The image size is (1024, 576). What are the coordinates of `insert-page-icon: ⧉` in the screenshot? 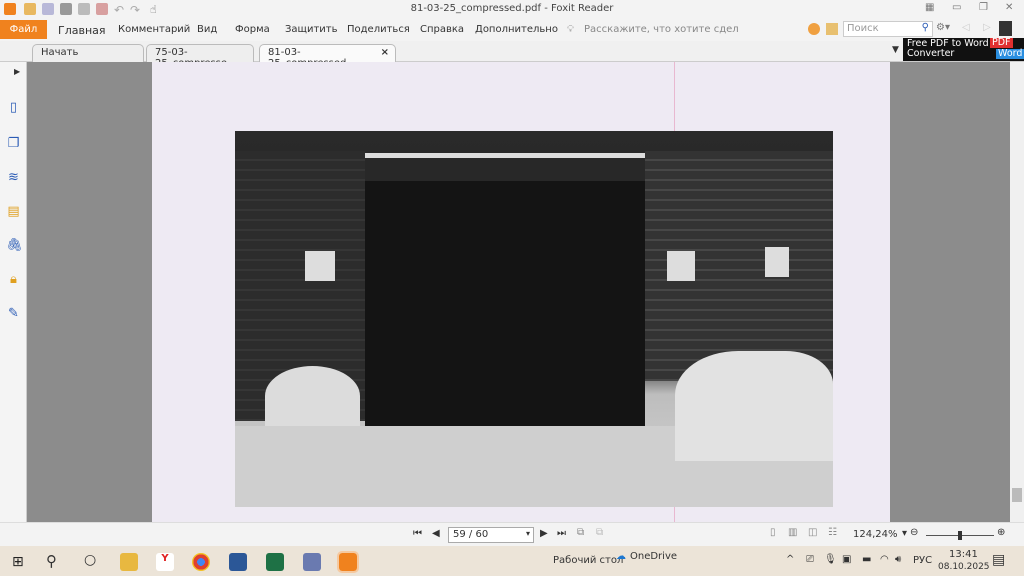 It's located at (599, 532).